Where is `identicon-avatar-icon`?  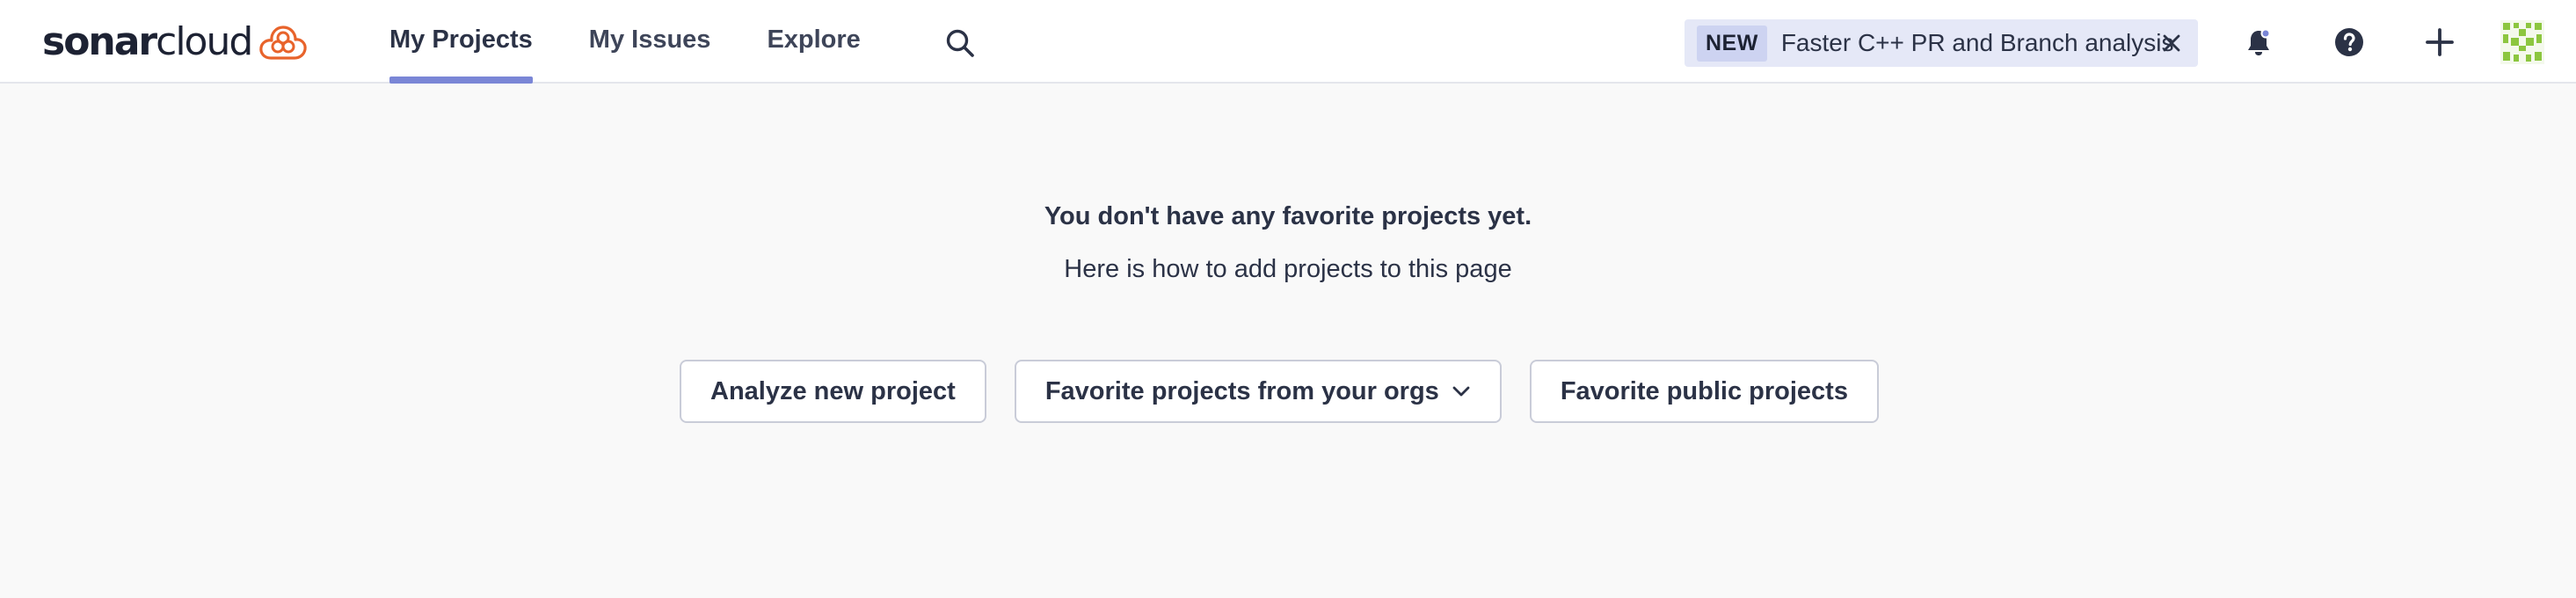
identicon-avatar-icon is located at coordinates (2522, 42).